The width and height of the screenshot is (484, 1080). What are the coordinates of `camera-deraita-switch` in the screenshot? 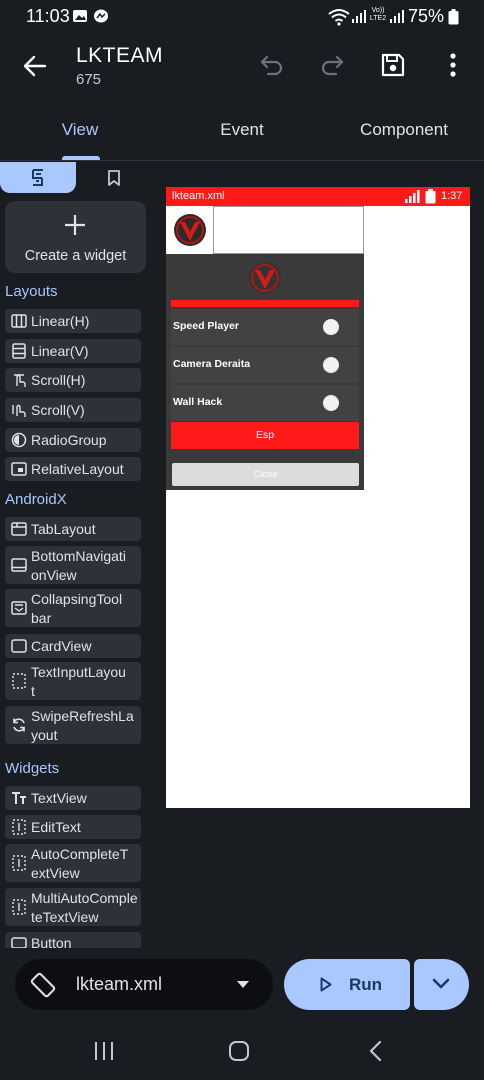 It's located at (331, 365).